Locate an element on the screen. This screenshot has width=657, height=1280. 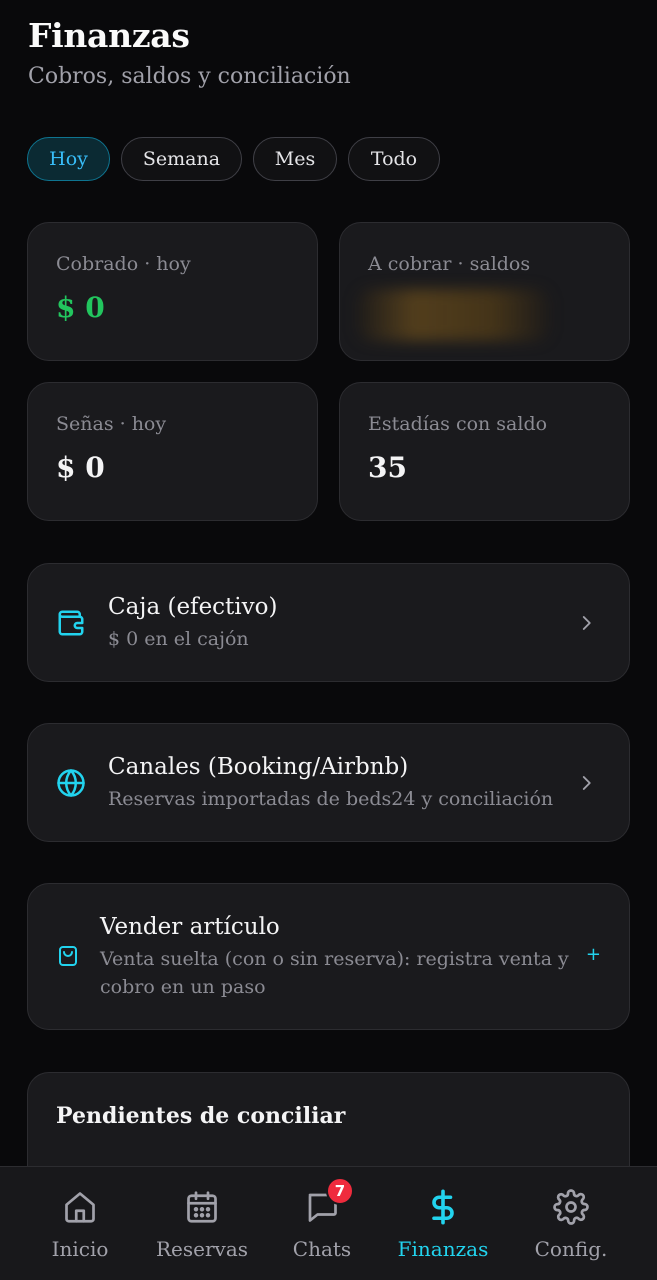
nav-item-chats: 7 Chats is located at coordinates (322, 1223).